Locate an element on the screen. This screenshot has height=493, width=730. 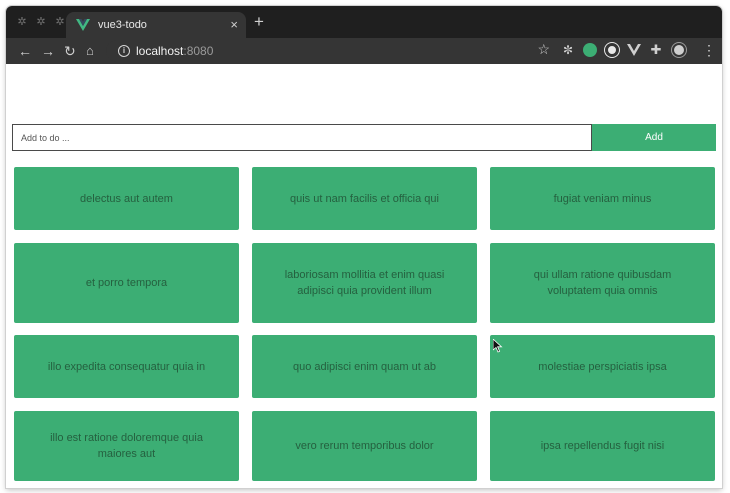
todo-card: quo adipisci enim quam ut ab is located at coordinates (364, 366).